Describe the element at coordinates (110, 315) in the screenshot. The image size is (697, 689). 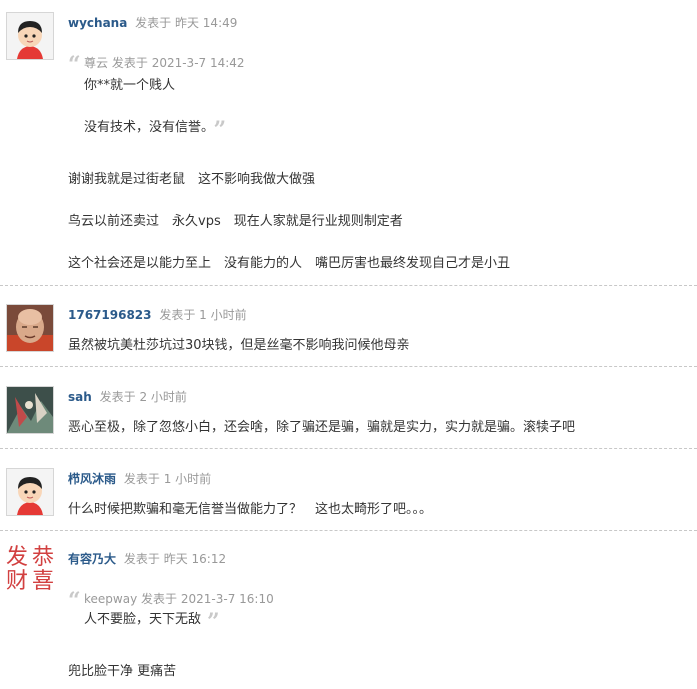
I see `author-link: 1767196823` at that location.